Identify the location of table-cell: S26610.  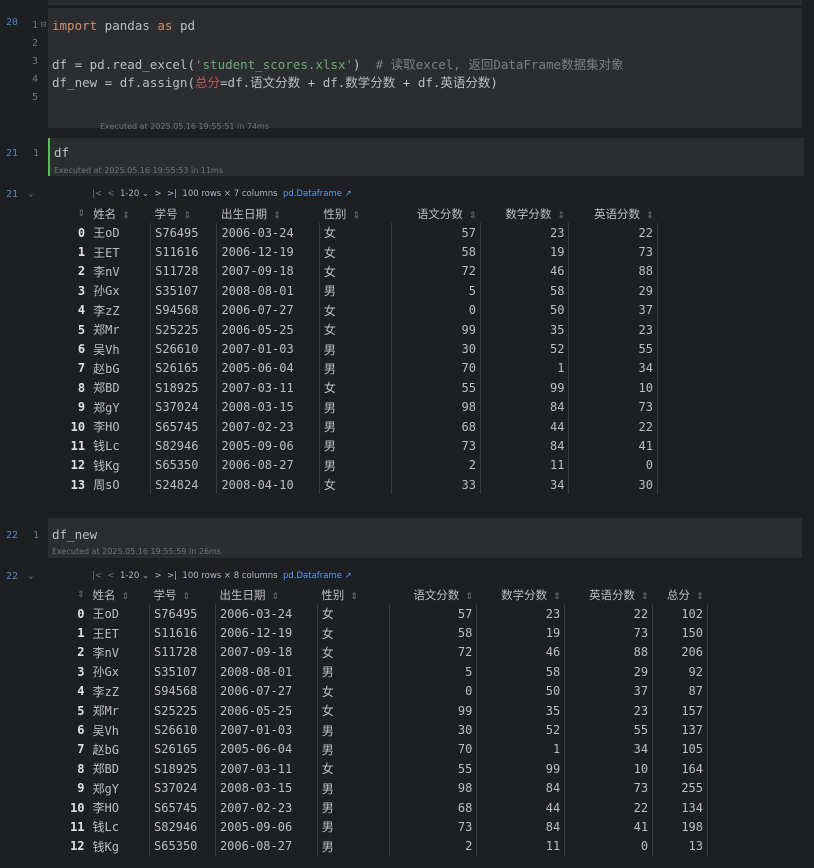
(184, 349).